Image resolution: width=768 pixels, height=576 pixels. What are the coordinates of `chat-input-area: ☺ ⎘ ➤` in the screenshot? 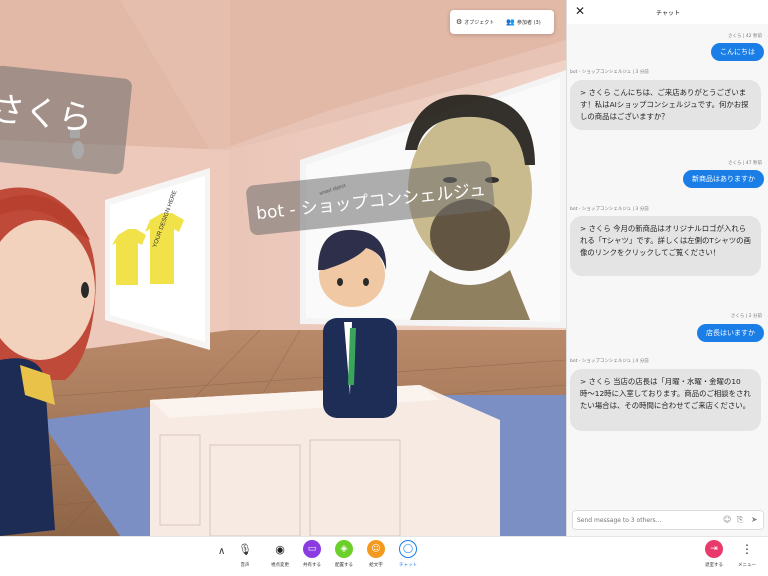 It's located at (668, 520).